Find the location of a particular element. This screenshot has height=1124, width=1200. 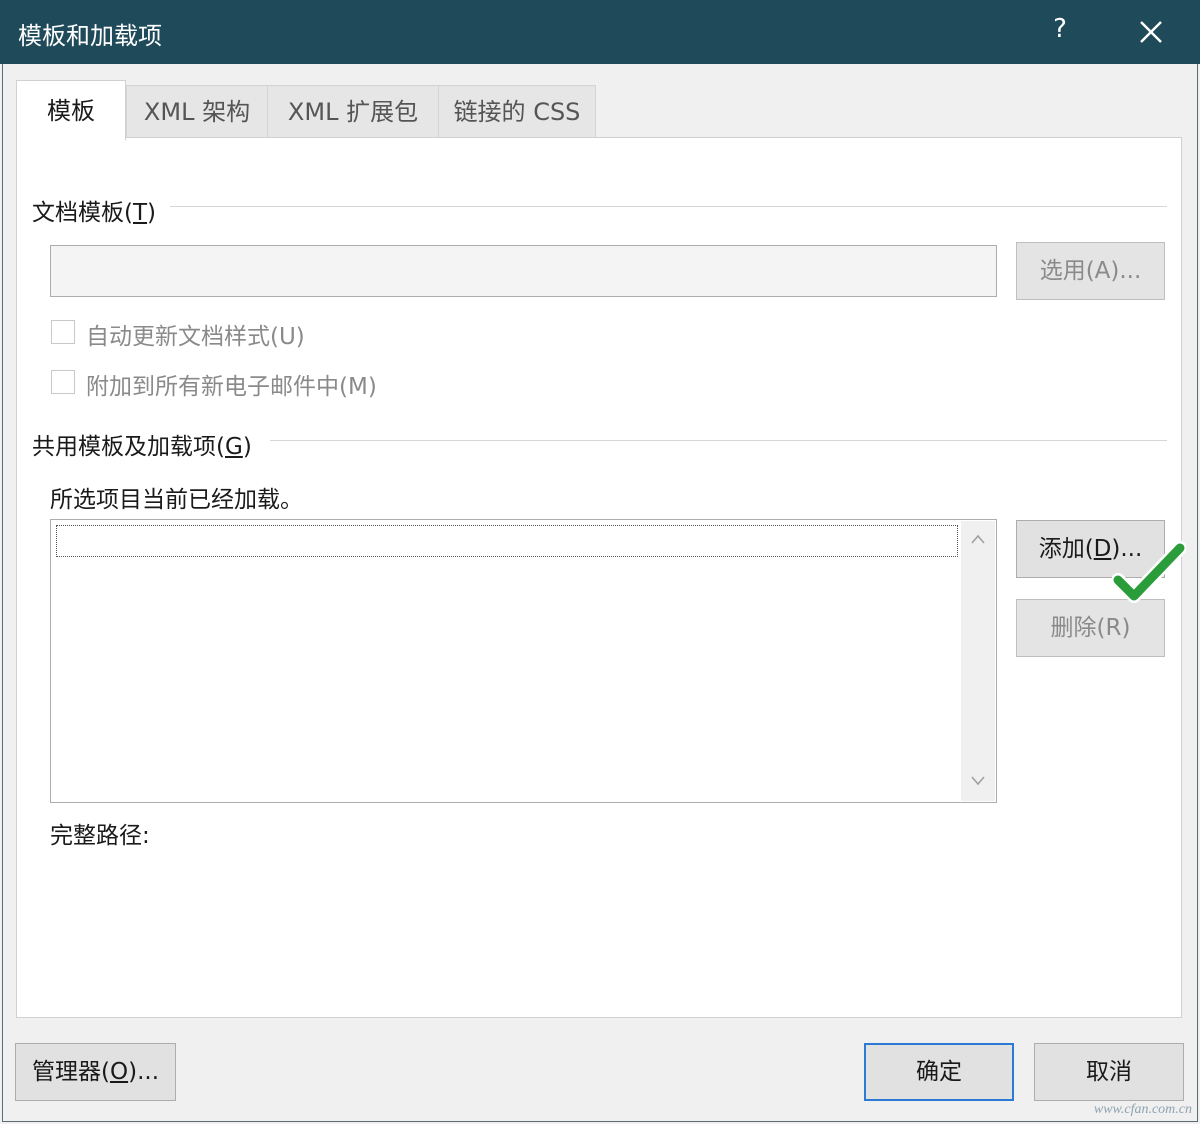

cancel-button: 取消 is located at coordinates (1109, 1072).